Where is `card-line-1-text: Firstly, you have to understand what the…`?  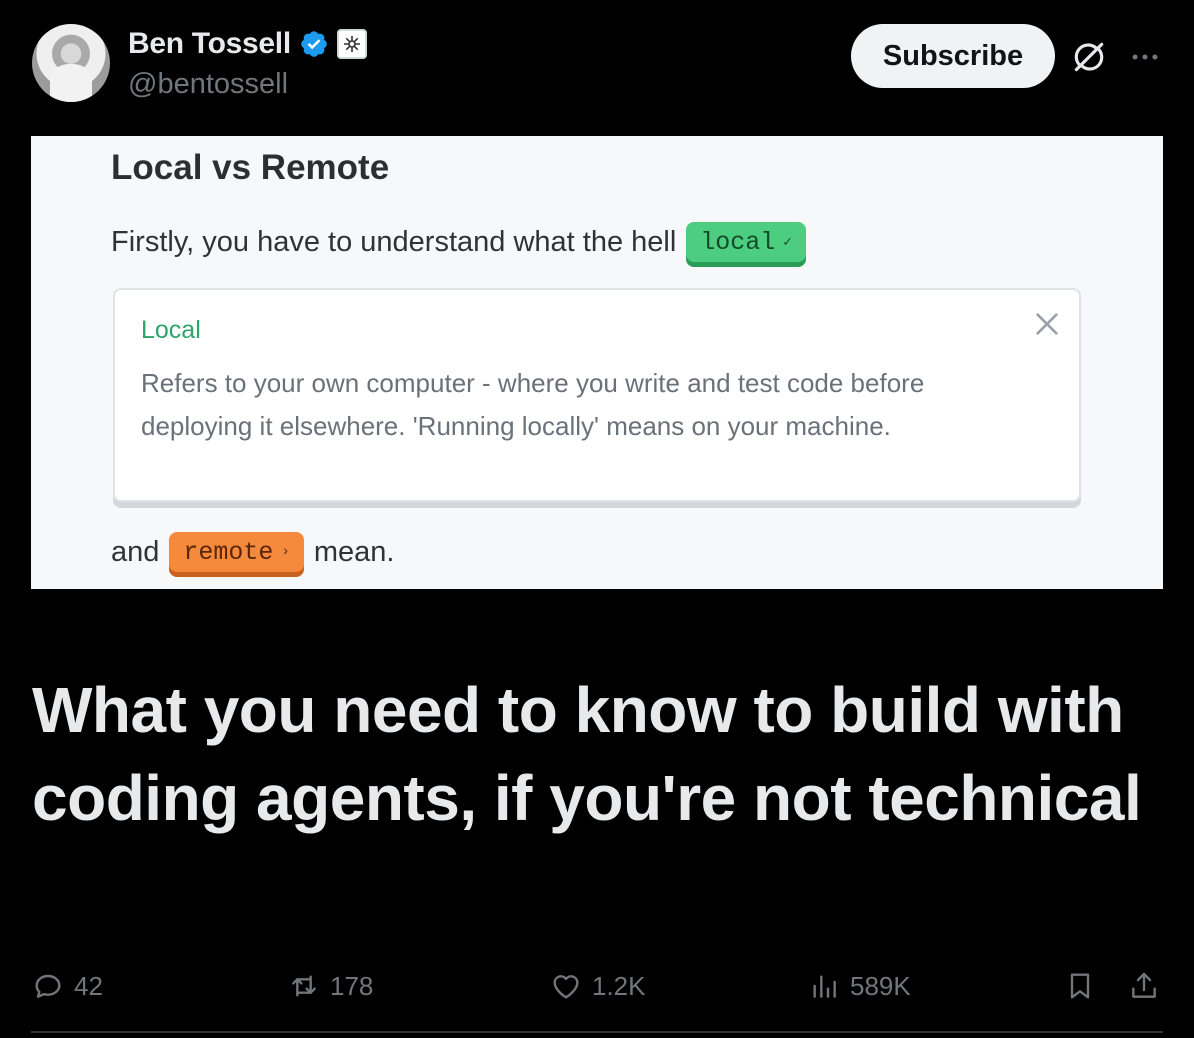
card-line-1-text: Firstly, you have to understand what the… is located at coordinates (394, 241).